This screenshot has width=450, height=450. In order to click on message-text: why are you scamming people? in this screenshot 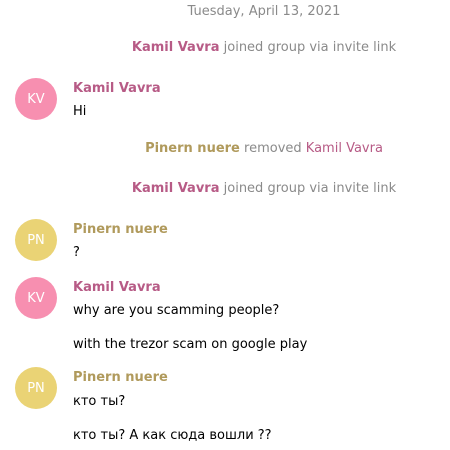, I will do `click(176, 310)`.